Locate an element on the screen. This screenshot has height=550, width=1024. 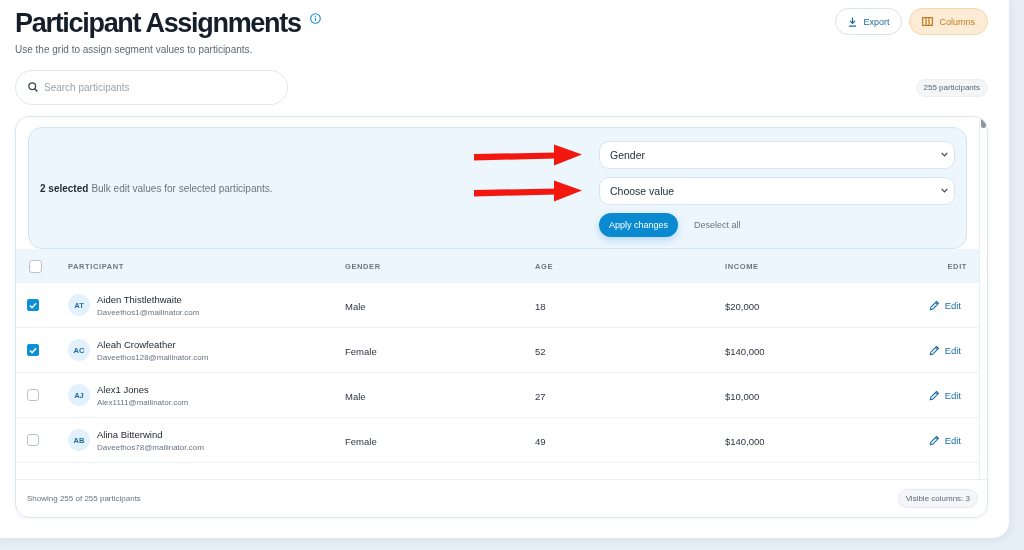
page-title: Participant Assignments is located at coordinates (158, 23).